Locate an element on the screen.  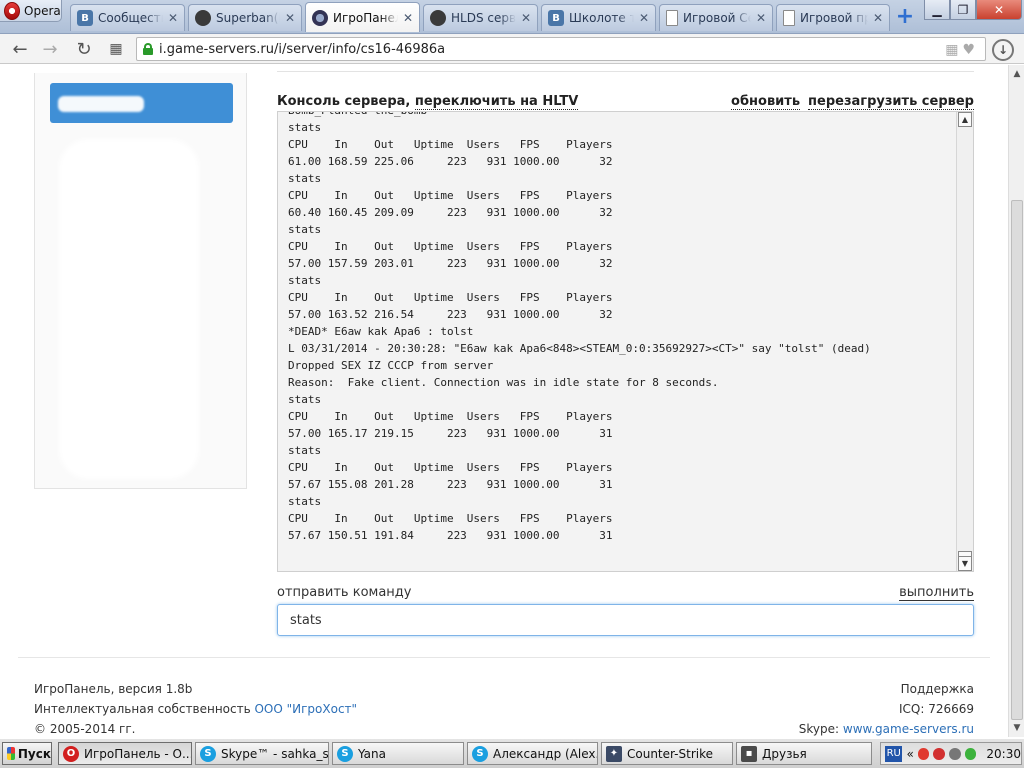
refresh-link: обновить is located at coordinates (766, 102).